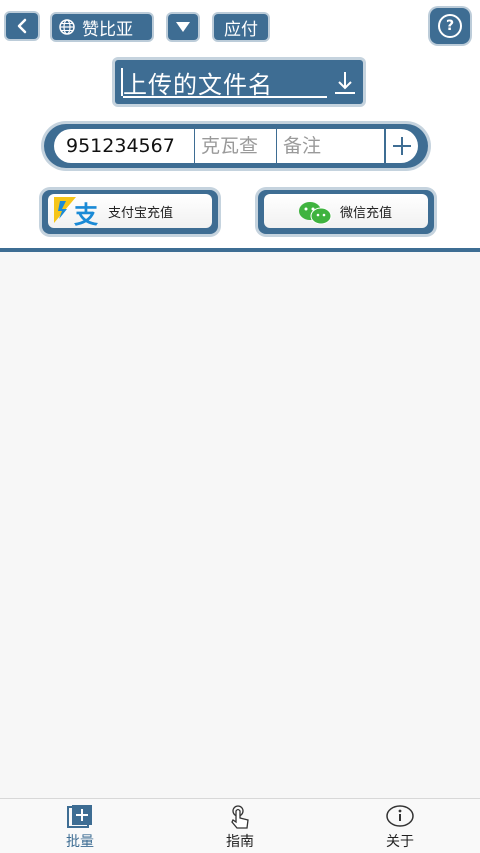 The height and width of the screenshot is (853, 480). I want to click on entry-fields, so click(236, 146).